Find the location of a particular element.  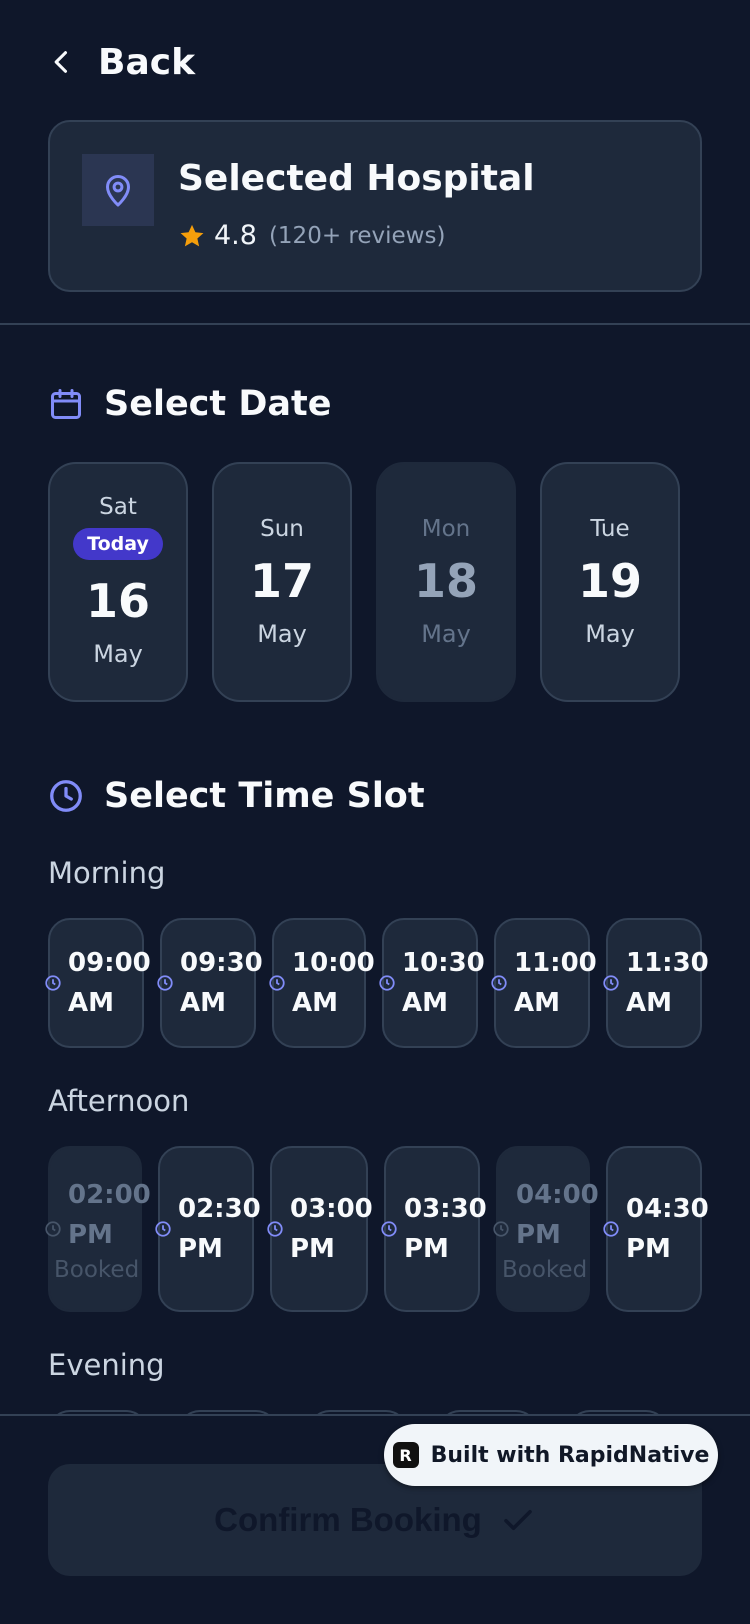

slot-1000-am: 10:00 AM is located at coordinates (322, 983).